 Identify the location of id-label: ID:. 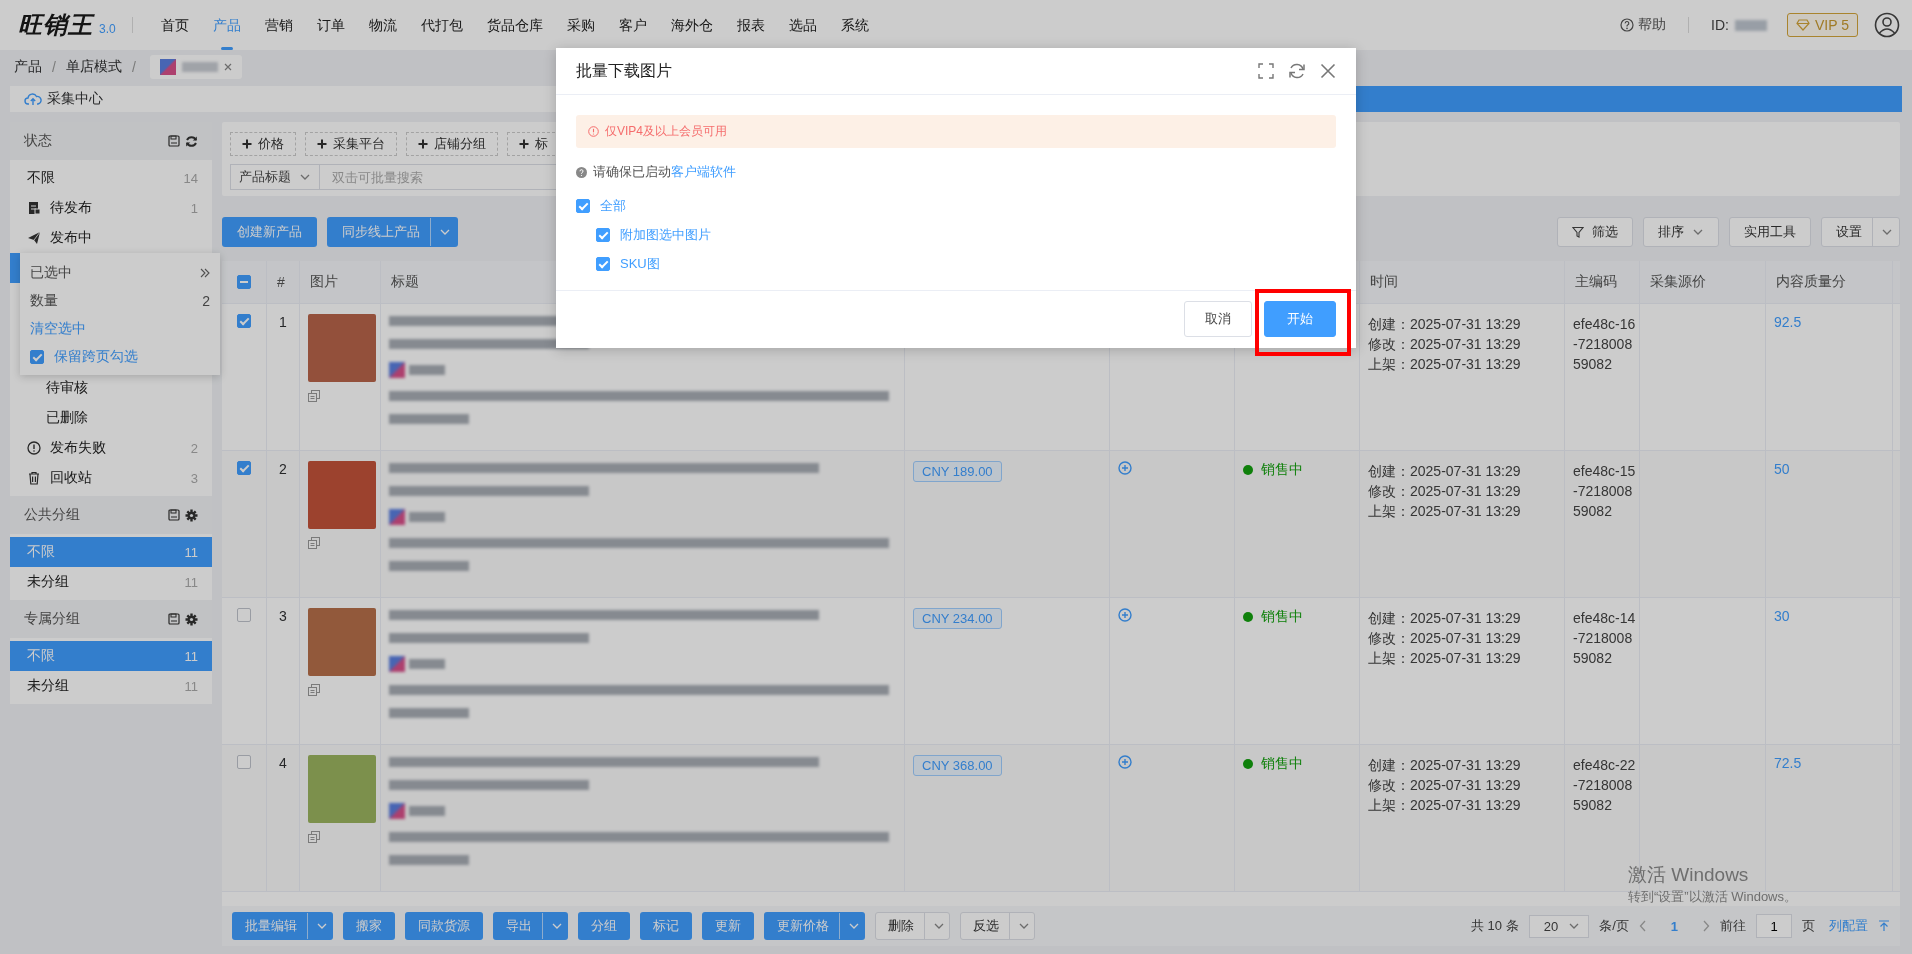
(1720, 25).